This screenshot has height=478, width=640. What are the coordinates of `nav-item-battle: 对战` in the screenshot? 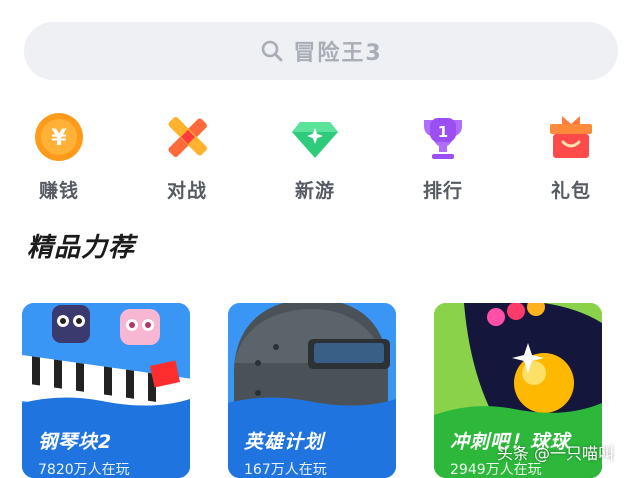 It's located at (187, 157).